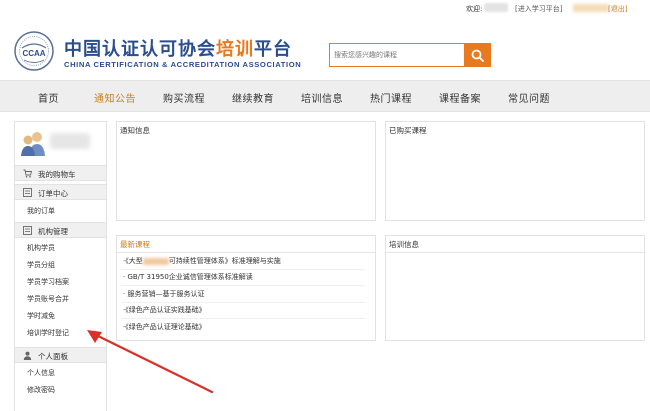 This screenshot has width=650, height=411. Describe the element at coordinates (496, 7) in the screenshot. I see `username-blurred` at that location.